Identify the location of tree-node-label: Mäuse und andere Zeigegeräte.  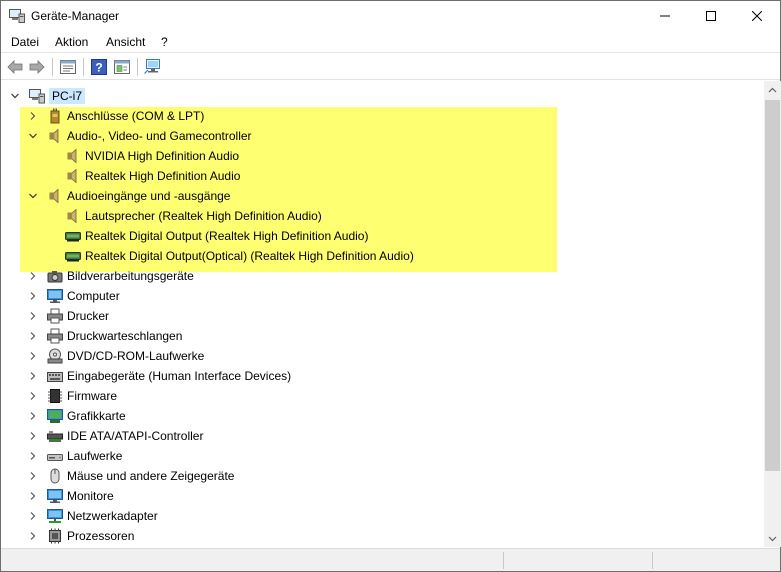
(151, 476).